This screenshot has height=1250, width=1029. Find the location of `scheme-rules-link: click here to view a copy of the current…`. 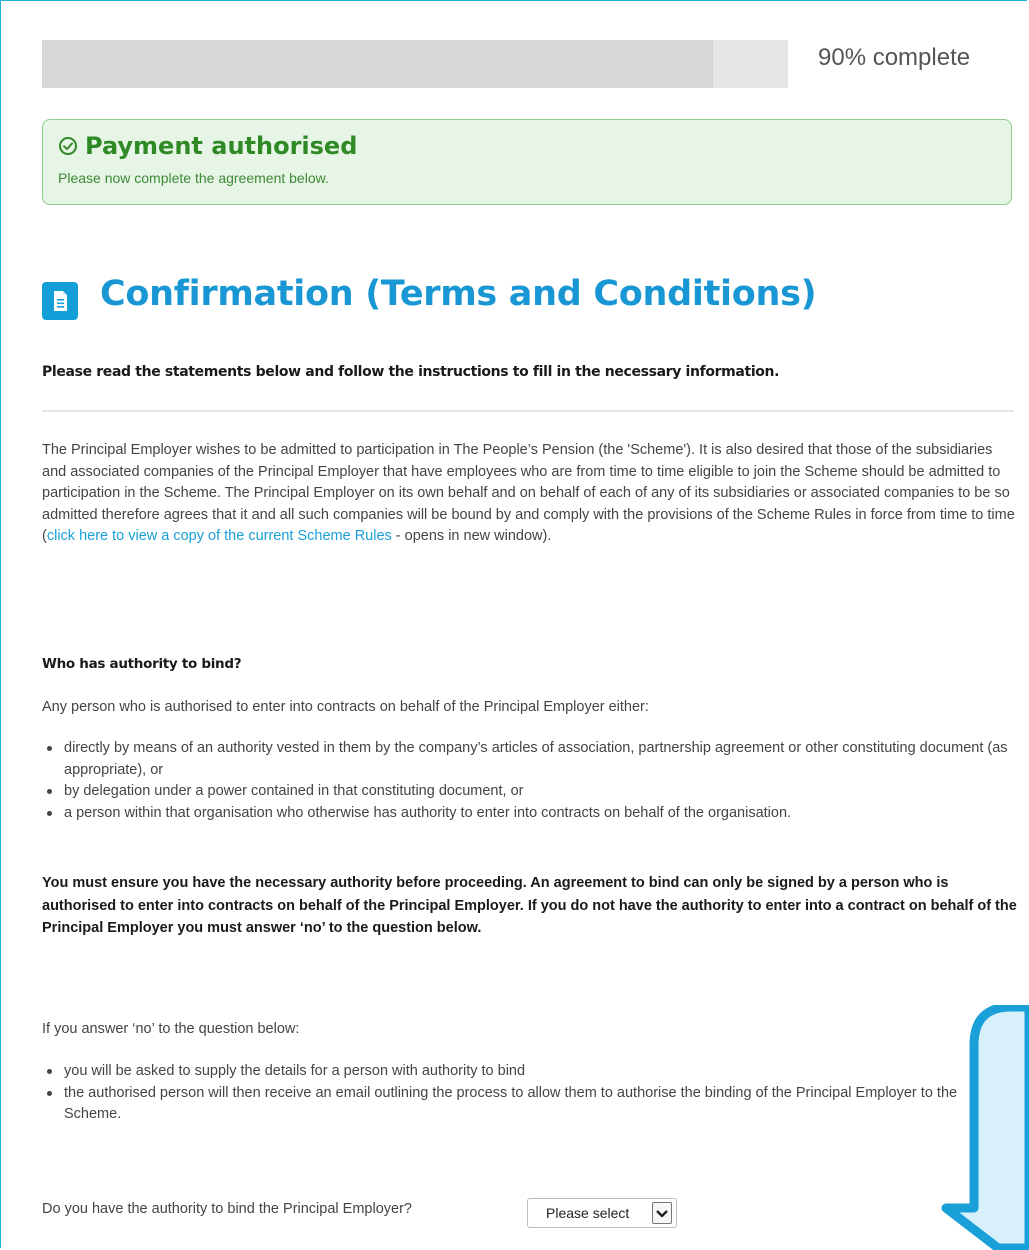

scheme-rules-link: click here to view a copy of the current… is located at coordinates (219, 536).